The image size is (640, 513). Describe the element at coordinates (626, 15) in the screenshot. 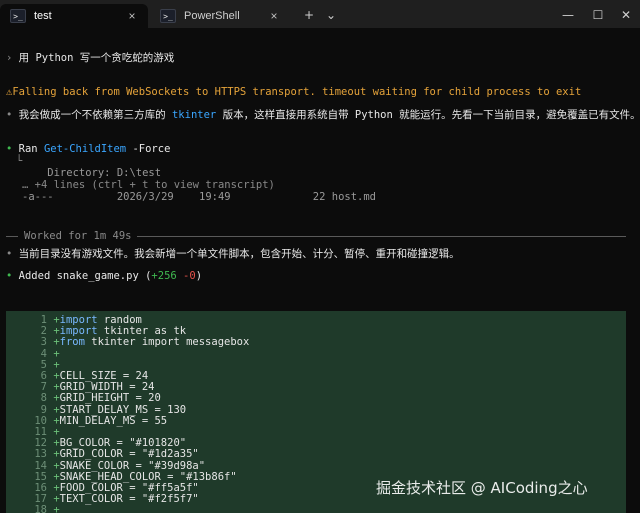

I see `close-window-button: ✕` at that location.